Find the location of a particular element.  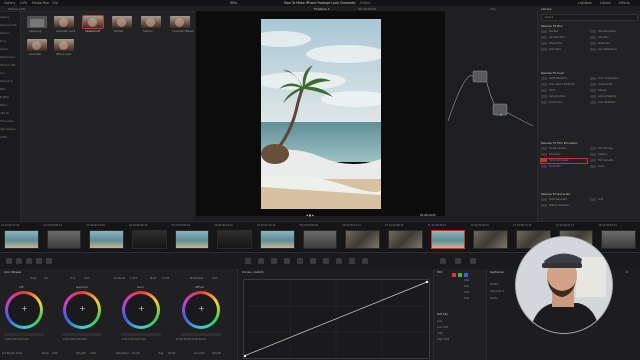

qualifier-tool-icon is located at coordinates (274, 261).